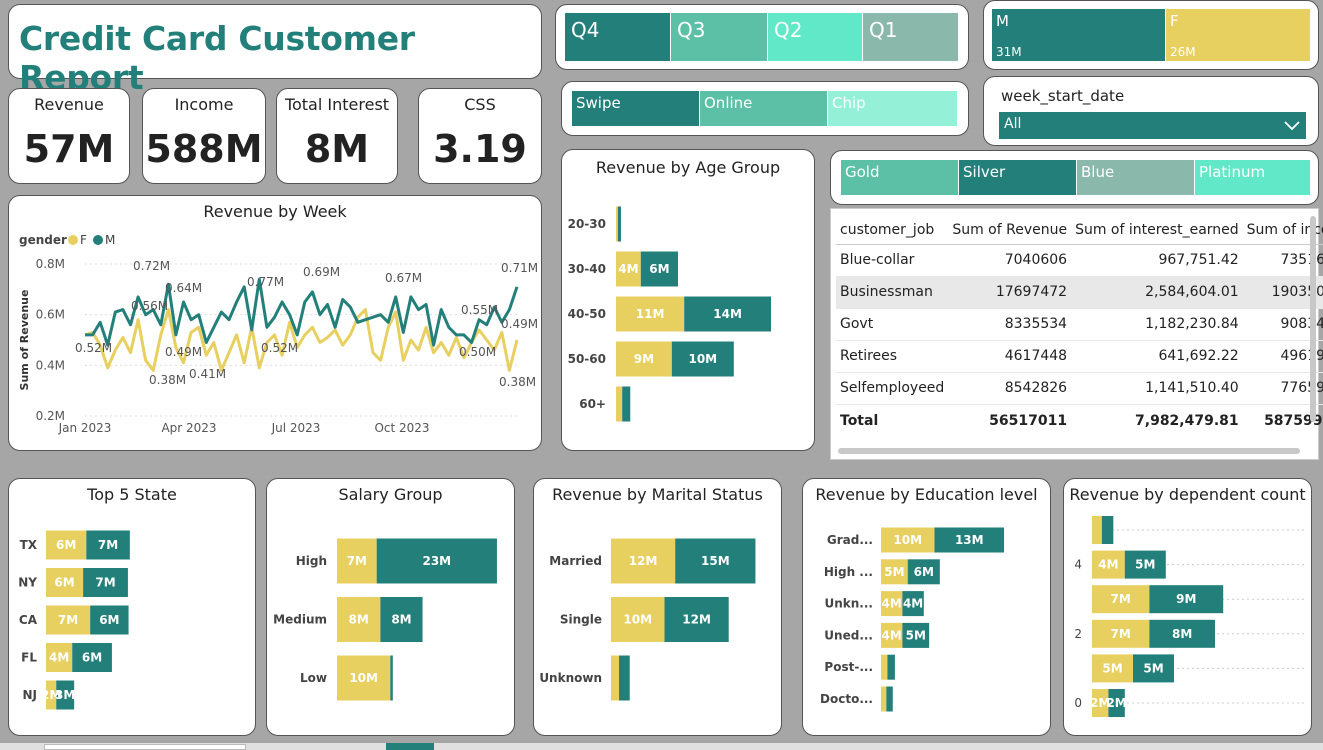 Image resolution: width=1323 pixels, height=750 pixels. Describe the element at coordinates (702, 359) in the screenshot. I see `data-label: 10M` at that location.